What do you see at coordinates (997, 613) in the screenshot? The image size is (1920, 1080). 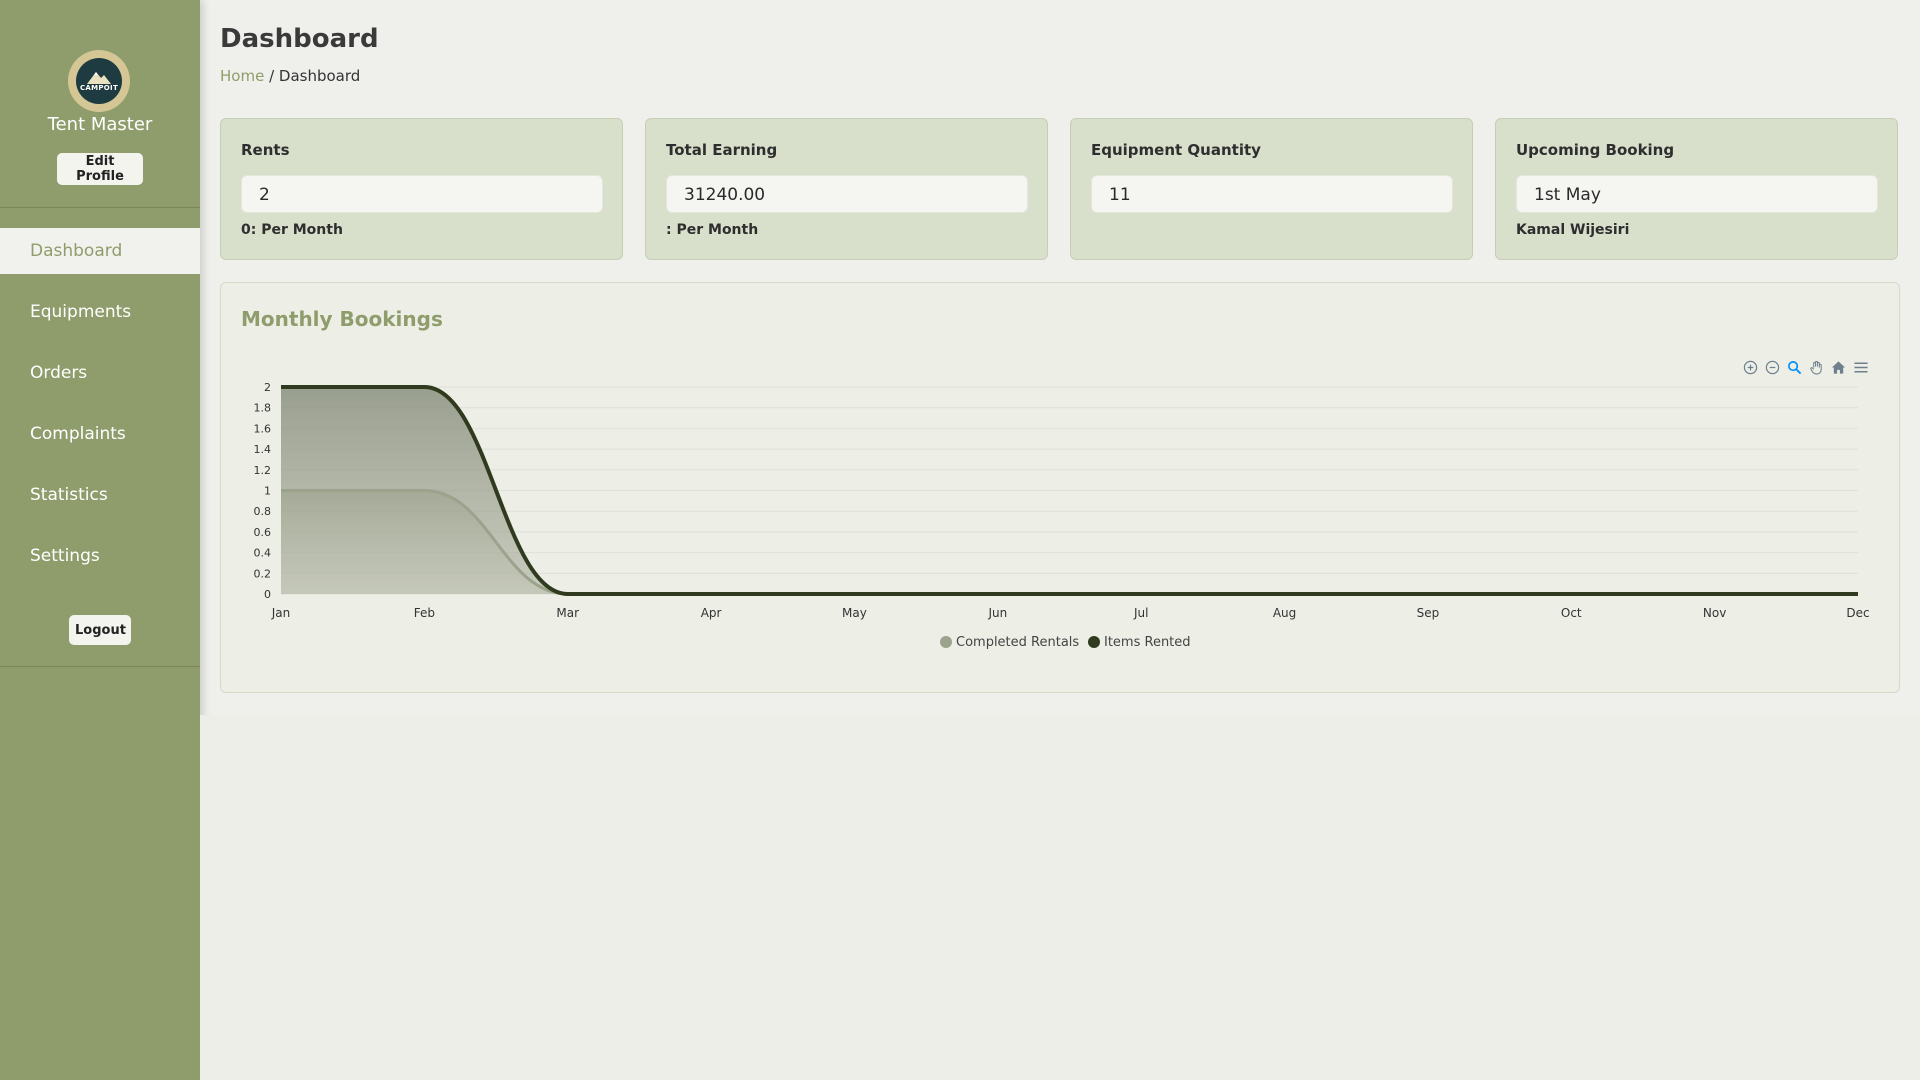 I see `x-tick-label: Jun` at bounding box center [997, 613].